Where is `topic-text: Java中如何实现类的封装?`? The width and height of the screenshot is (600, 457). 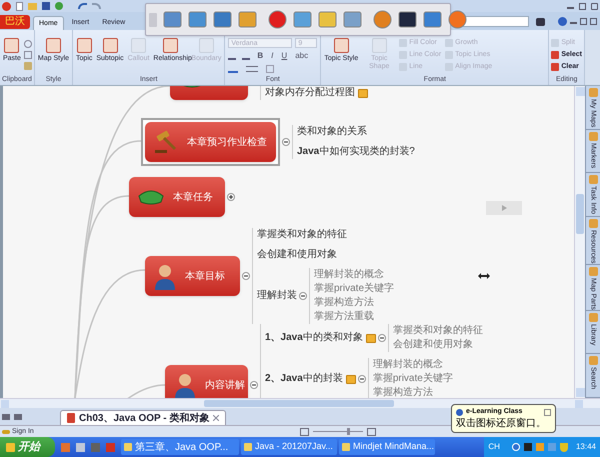
topic-text: Java中如何实现类的封装? is located at coordinates (356, 152).